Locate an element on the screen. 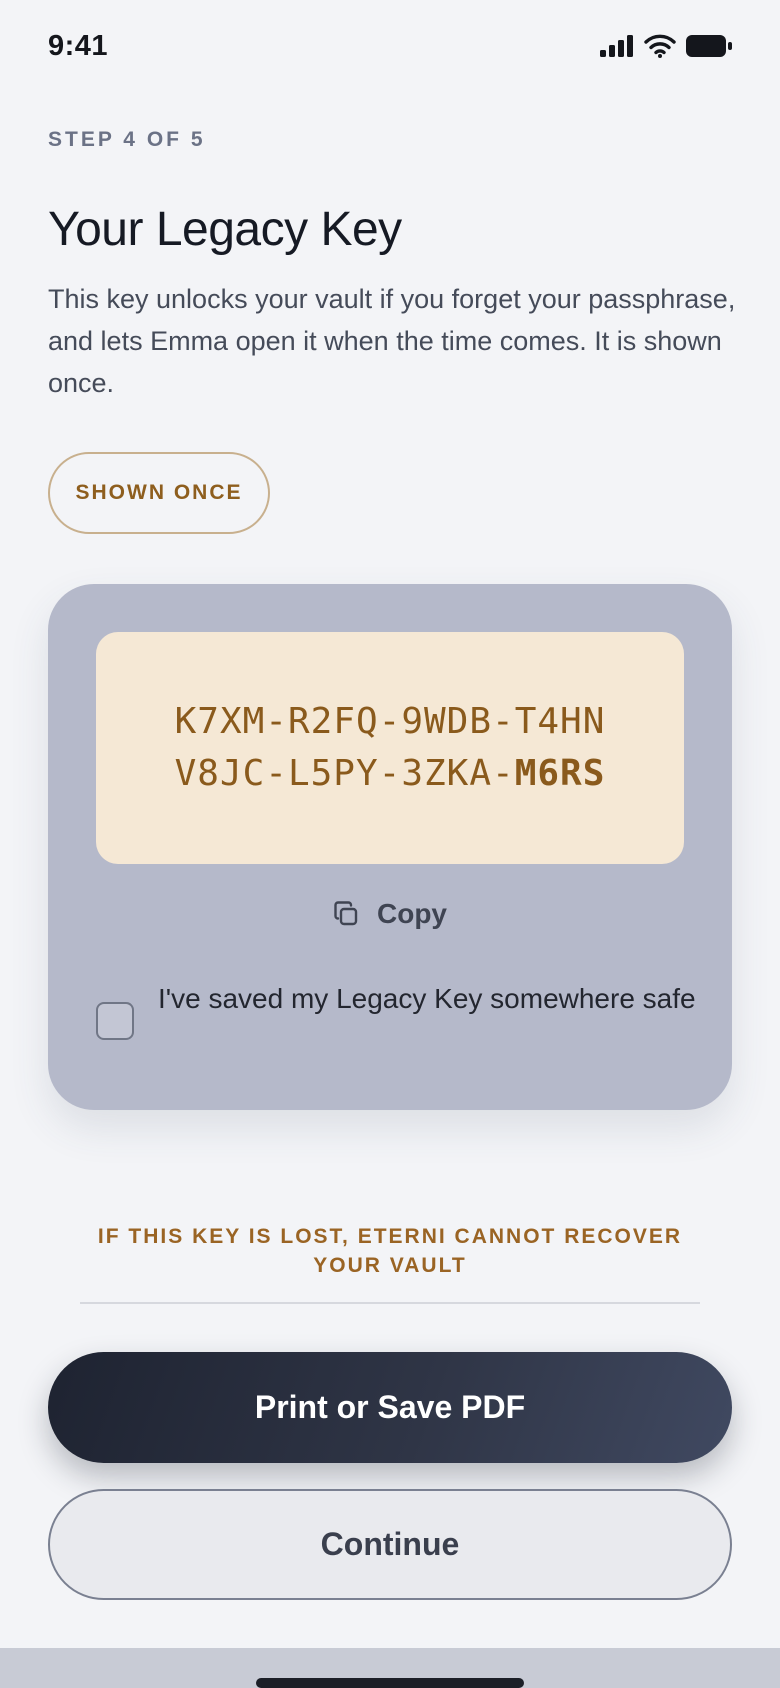 This screenshot has height=1688, width=780. legacy-key-line-2-emphasis: M6RS is located at coordinates (560, 773).